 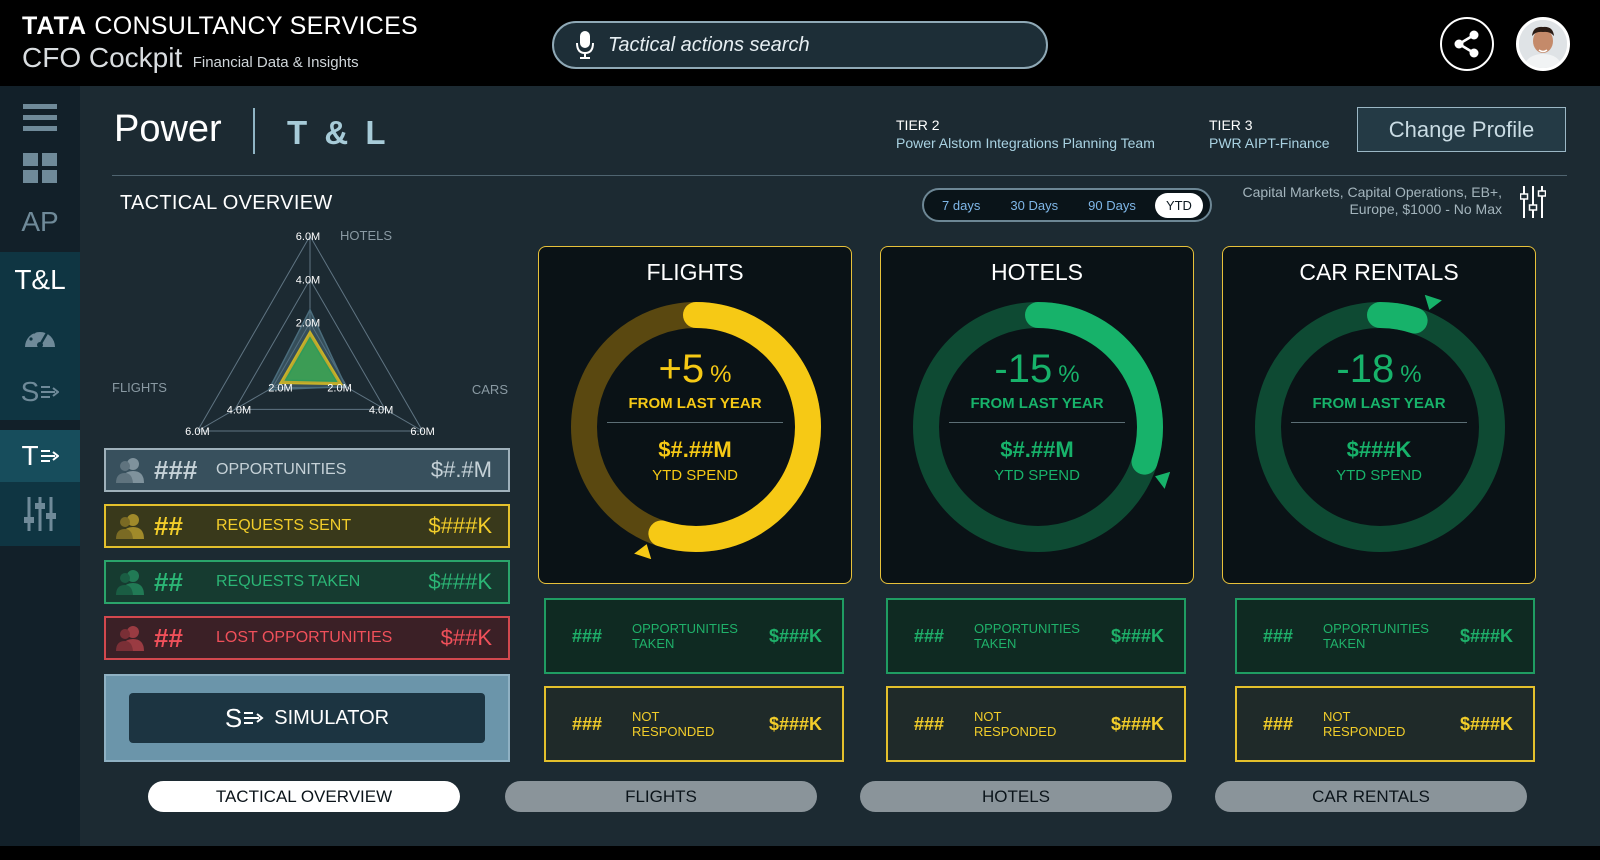 What do you see at coordinates (256, 26) in the screenshot?
I see `brand-company-name: CONSULTANCY SERVICES` at bounding box center [256, 26].